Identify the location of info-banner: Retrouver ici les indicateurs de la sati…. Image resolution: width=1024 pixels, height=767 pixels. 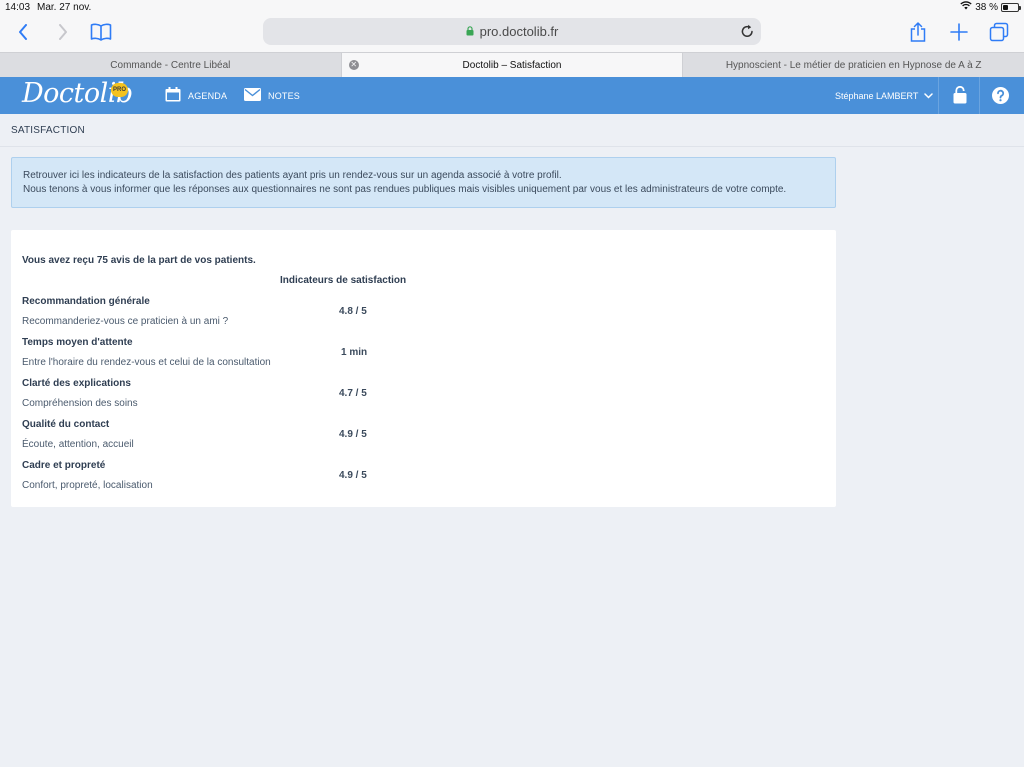
(423, 182).